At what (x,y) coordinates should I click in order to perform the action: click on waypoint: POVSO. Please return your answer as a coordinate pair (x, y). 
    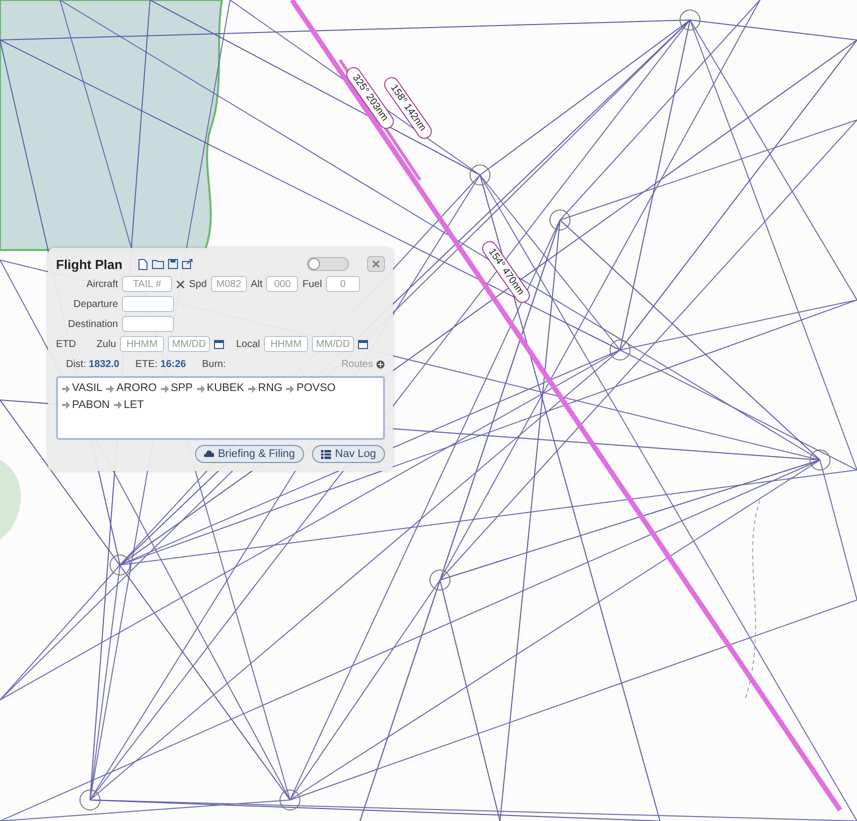
    Looking at the image, I should click on (316, 388).